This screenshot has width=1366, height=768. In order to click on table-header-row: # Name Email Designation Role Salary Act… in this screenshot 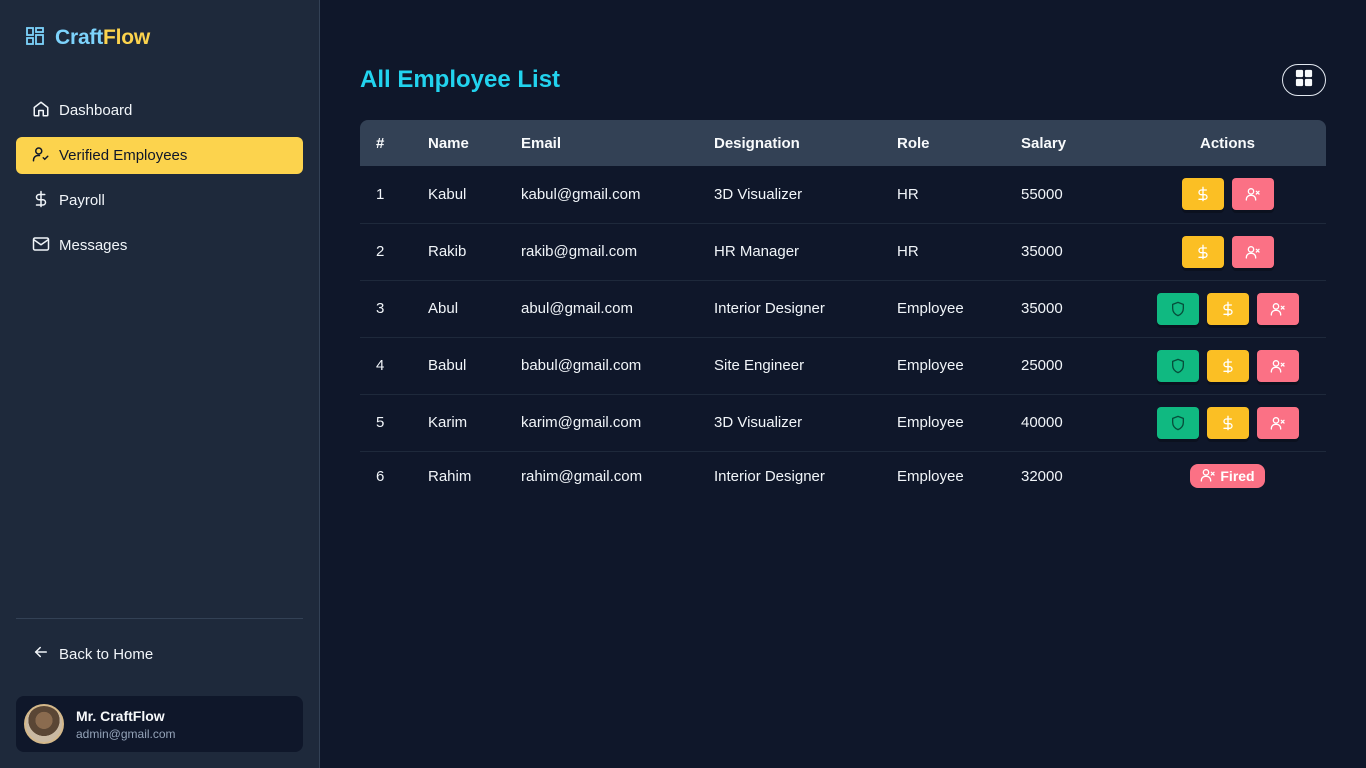, I will do `click(843, 143)`.